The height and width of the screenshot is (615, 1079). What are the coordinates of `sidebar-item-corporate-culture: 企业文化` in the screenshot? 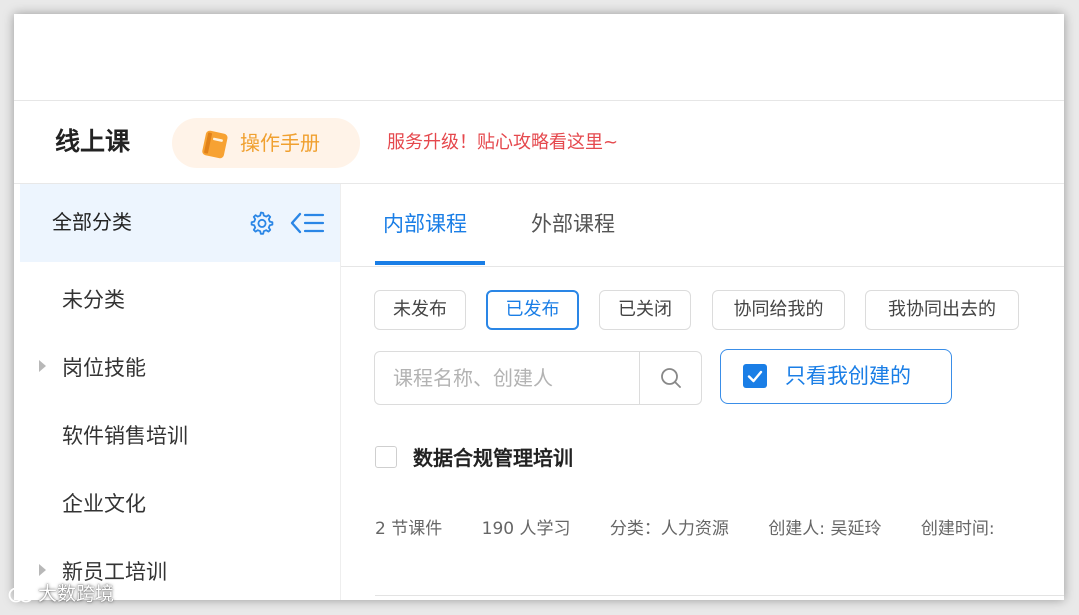 It's located at (180, 503).